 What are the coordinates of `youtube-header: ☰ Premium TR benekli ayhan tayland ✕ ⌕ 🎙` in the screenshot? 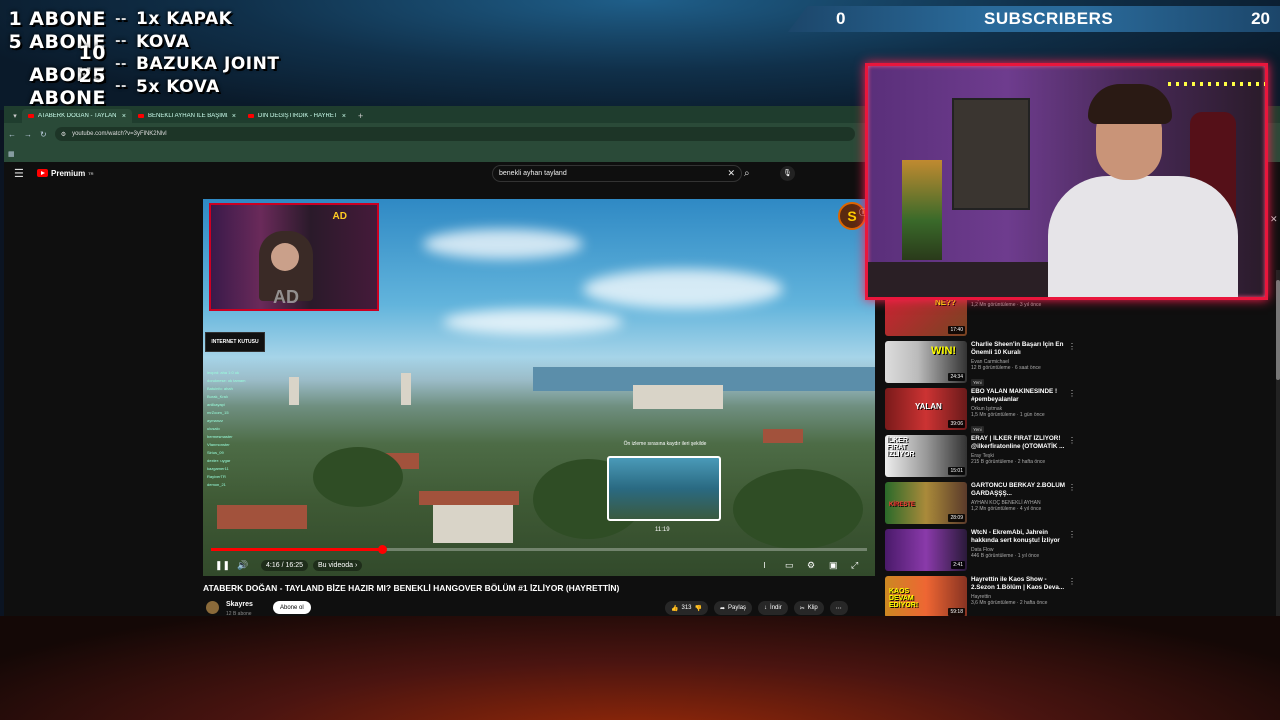 It's located at (439, 173).